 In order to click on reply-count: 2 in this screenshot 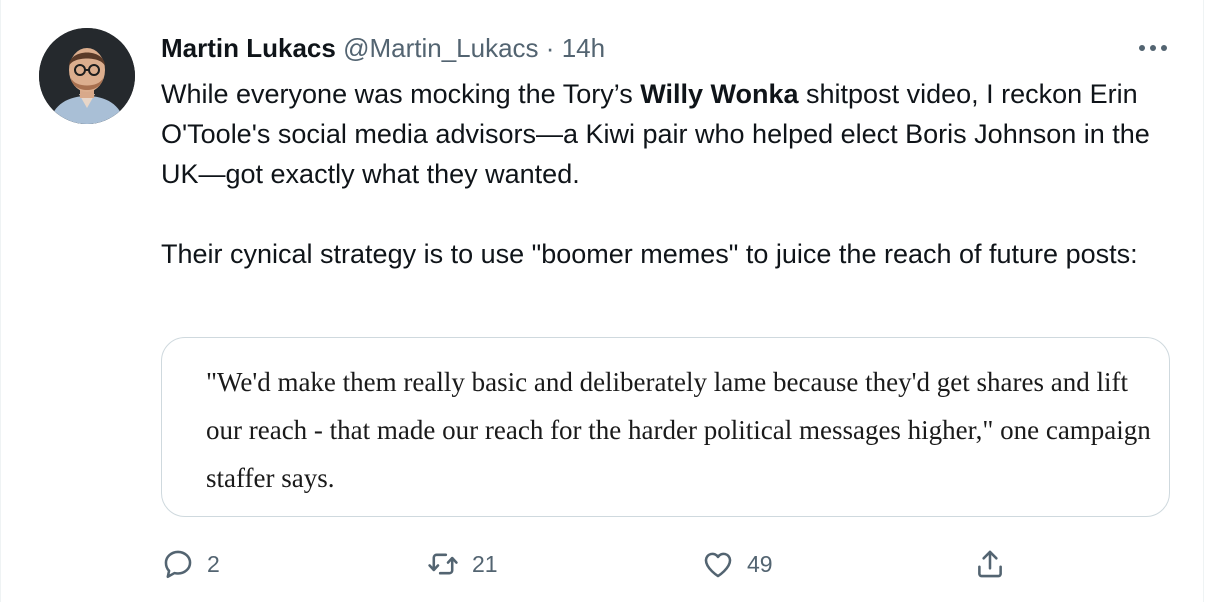, I will do `click(213, 563)`.